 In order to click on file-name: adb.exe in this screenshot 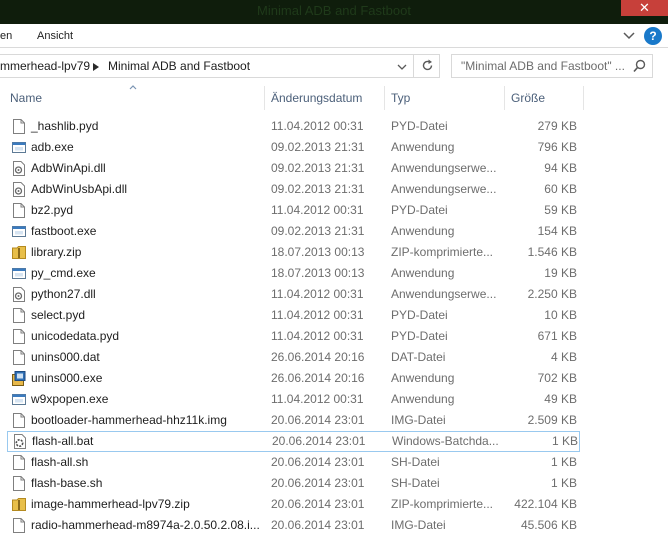, I will do `click(52, 147)`.